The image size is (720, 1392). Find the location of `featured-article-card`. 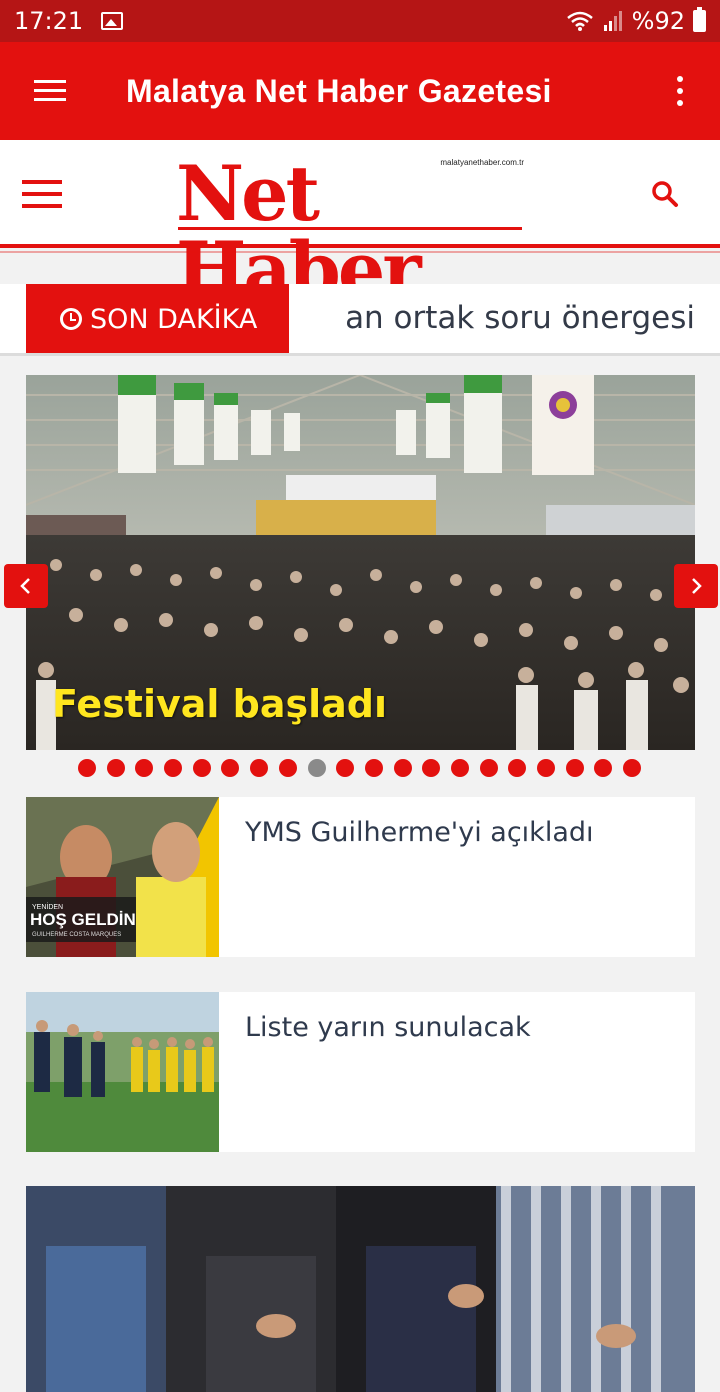

featured-article-card is located at coordinates (360, 1289).